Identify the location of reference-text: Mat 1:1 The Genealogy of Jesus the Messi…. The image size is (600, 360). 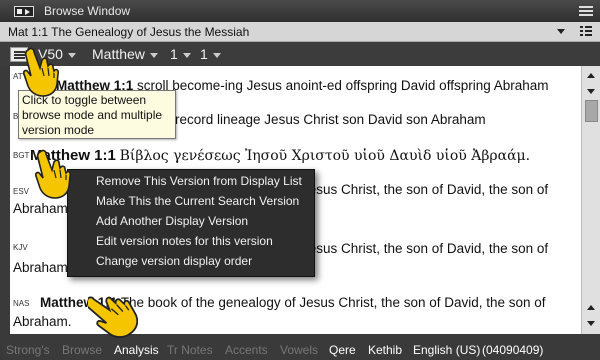
(129, 32).